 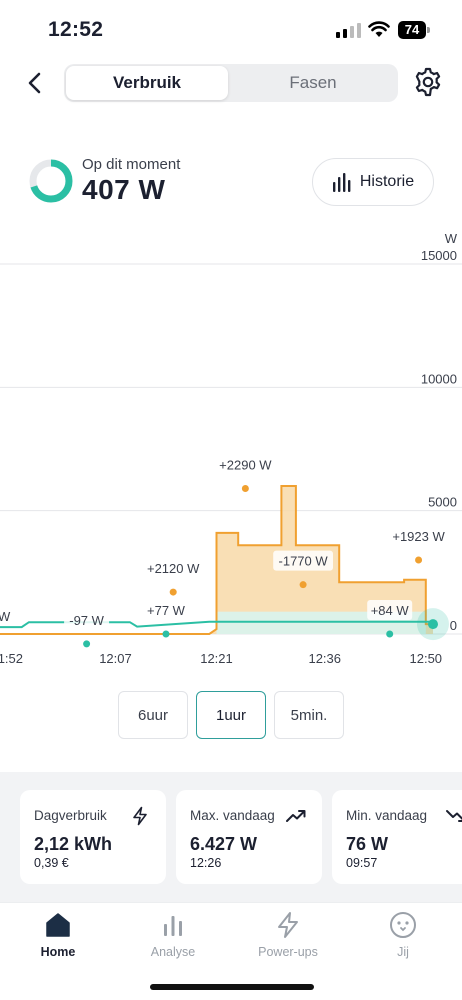 What do you see at coordinates (296, 816) in the screenshot?
I see `trend-up-icon` at bounding box center [296, 816].